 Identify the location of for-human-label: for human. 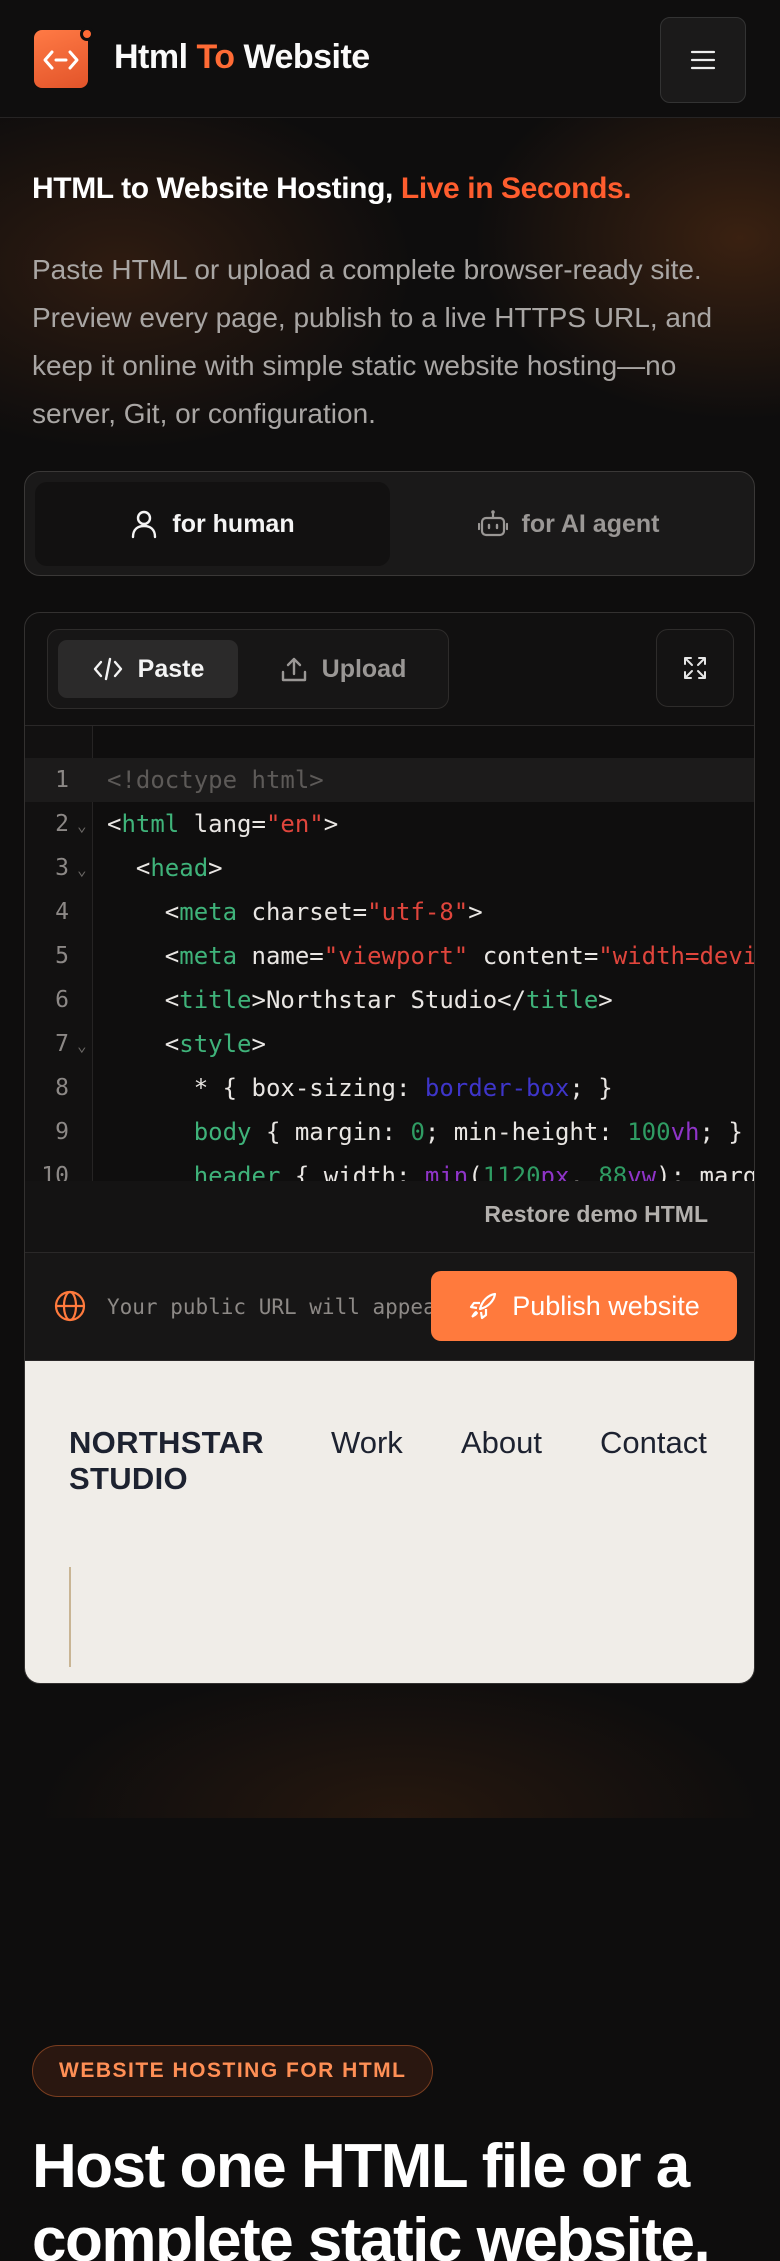
(233, 523).